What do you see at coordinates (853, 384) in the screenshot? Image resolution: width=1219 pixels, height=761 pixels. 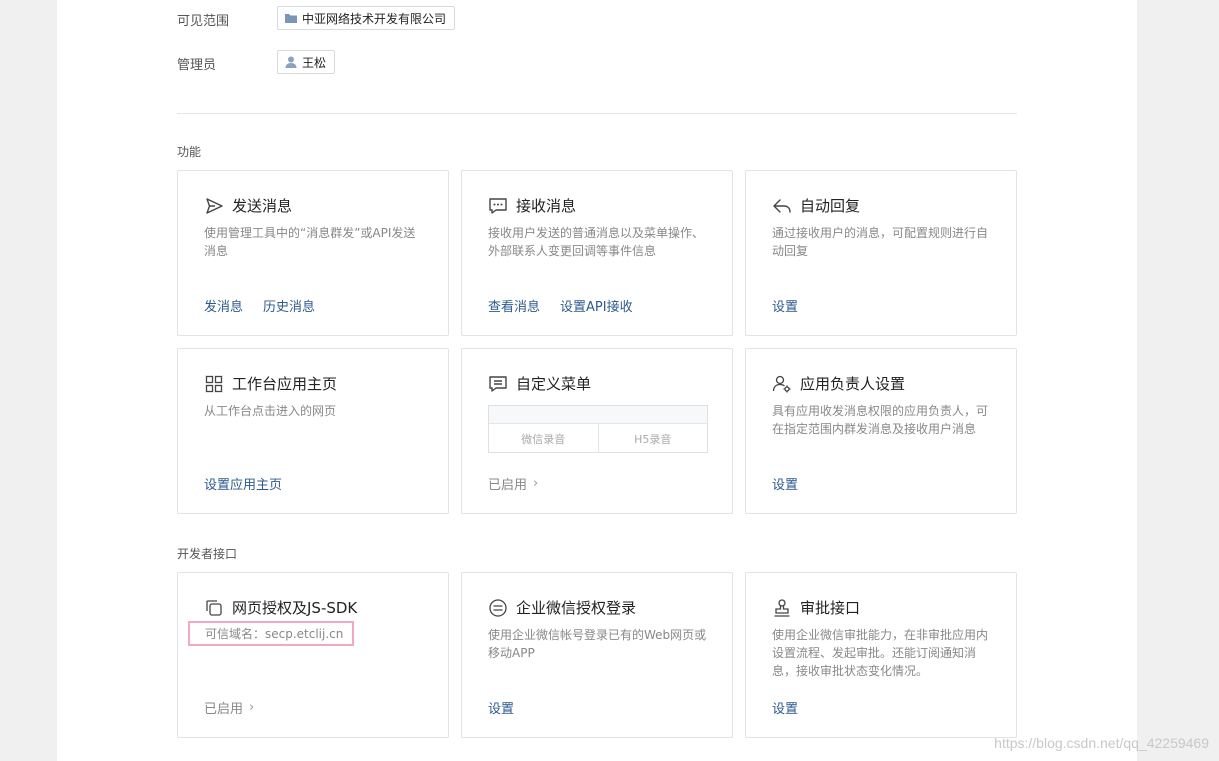 I see `card-title: 应用负责人设置` at bounding box center [853, 384].